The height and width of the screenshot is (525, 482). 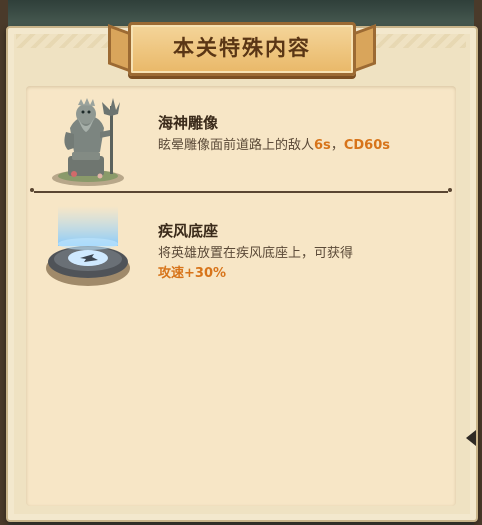 What do you see at coordinates (241, 192) in the screenshot?
I see `item-divider` at bounding box center [241, 192].